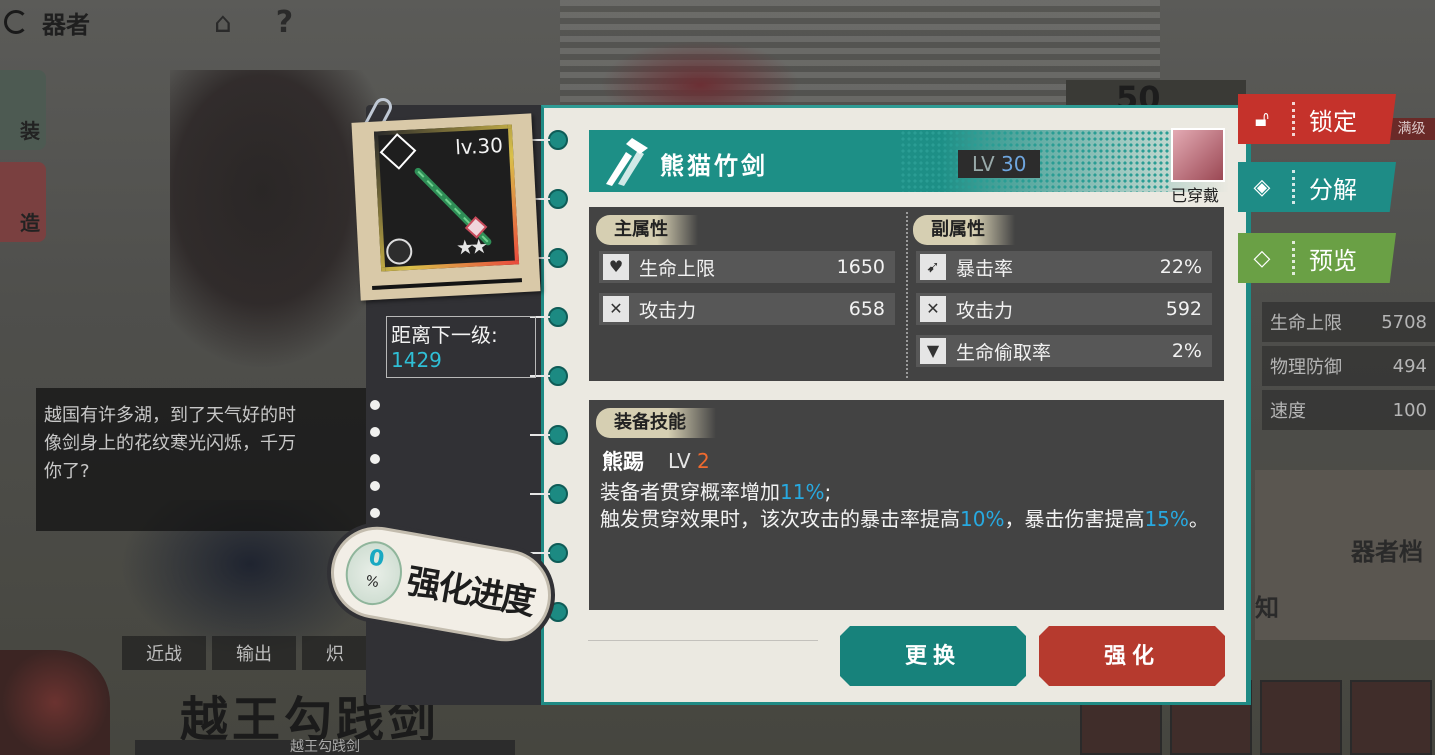  What do you see at coordinates (1348, 410) in the screenshot?
I see `stat-row: 速度 100` at bounding box center [1348, 410].